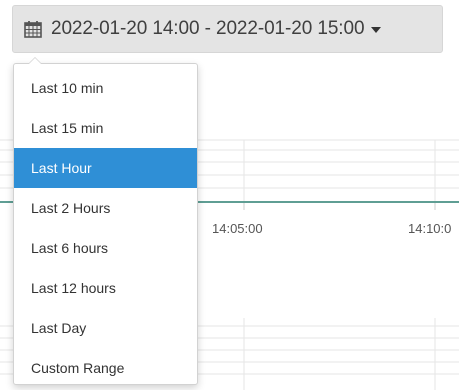  I want to click on menu-item-last-2-hours: Last 2 Hours, so click(105, 208).